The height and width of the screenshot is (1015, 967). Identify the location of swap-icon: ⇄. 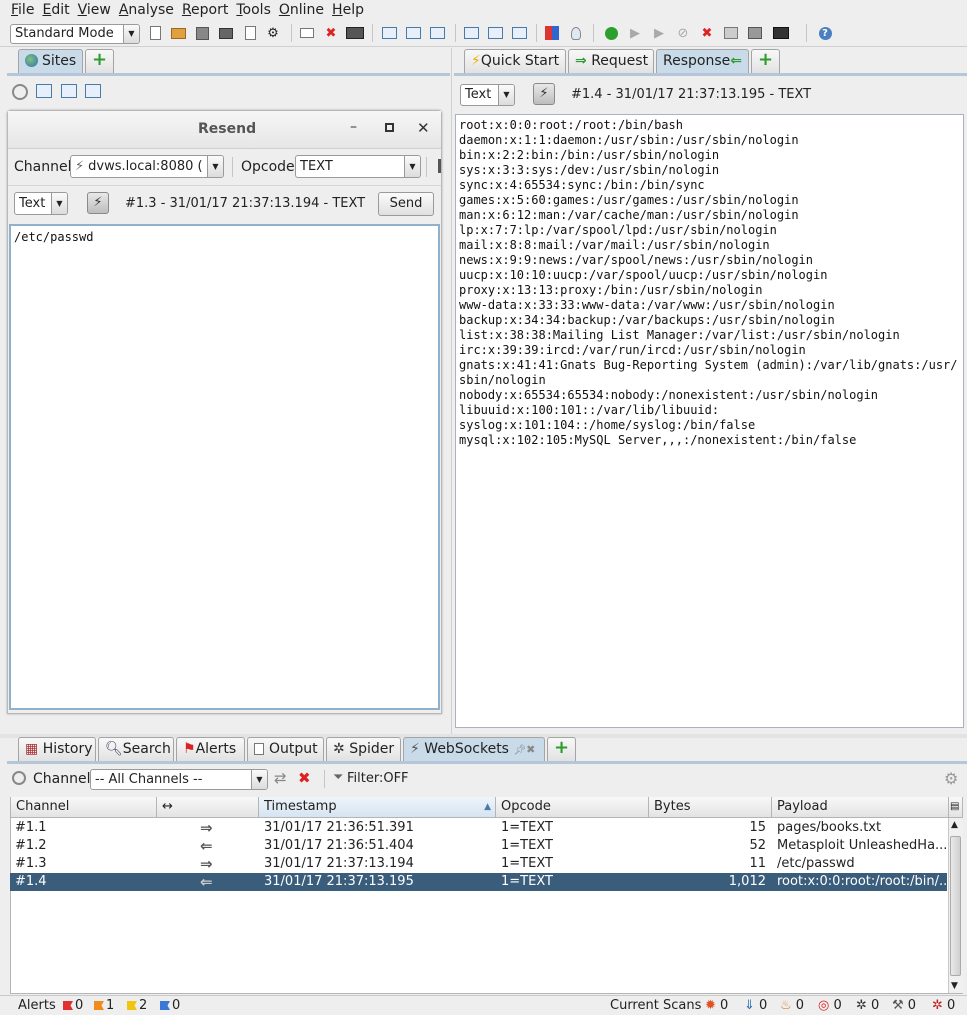
(280, 778).